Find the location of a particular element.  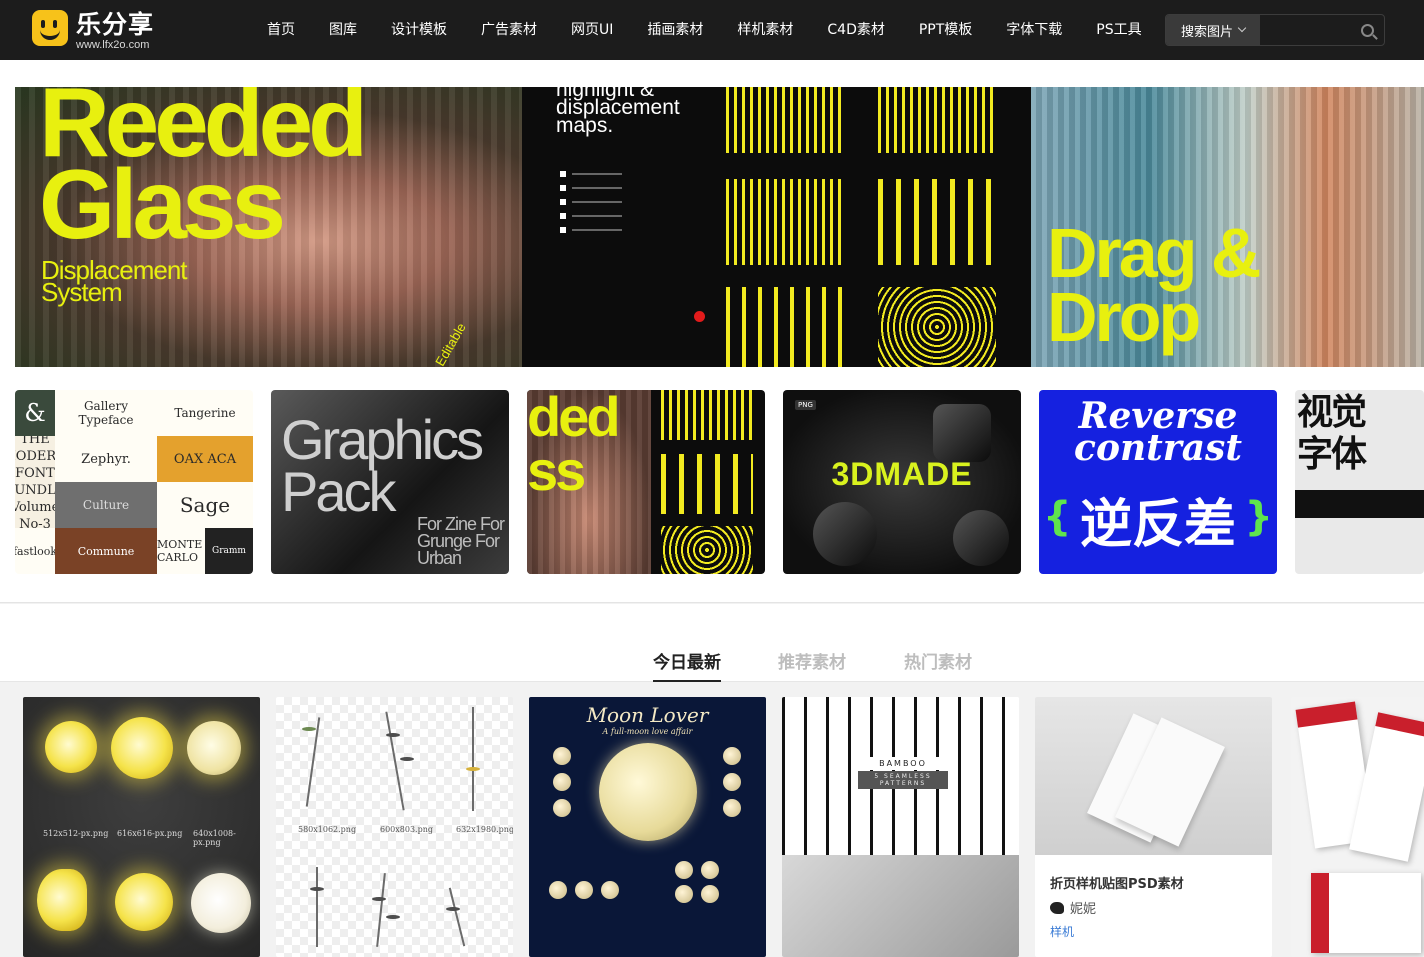

font-cell: Commune is located at coordinates (106, 551).